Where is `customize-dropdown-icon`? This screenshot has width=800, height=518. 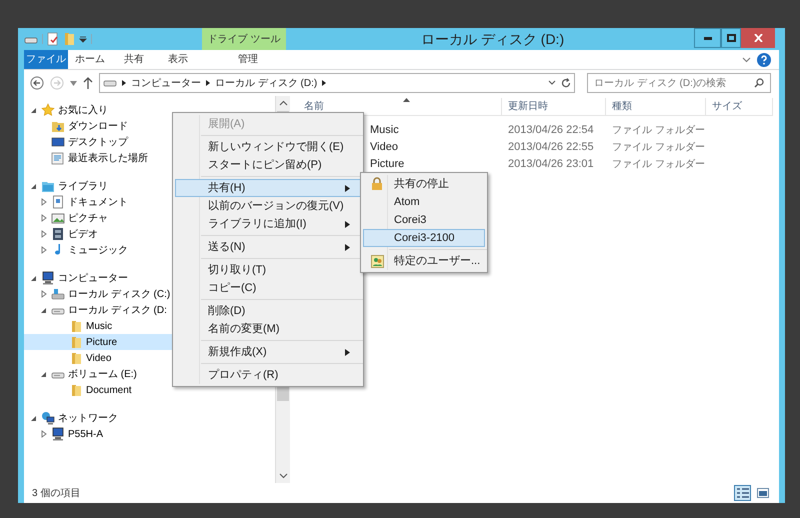
customize-dropdown-icon is located at coordinates (83, 39).